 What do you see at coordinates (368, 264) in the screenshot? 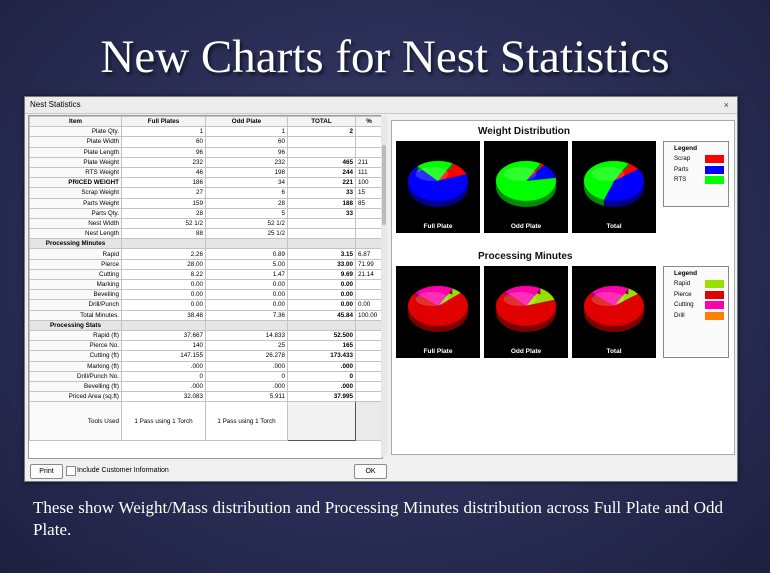
I see `cell-percent: 71.99` at bounding box center [368, 264].